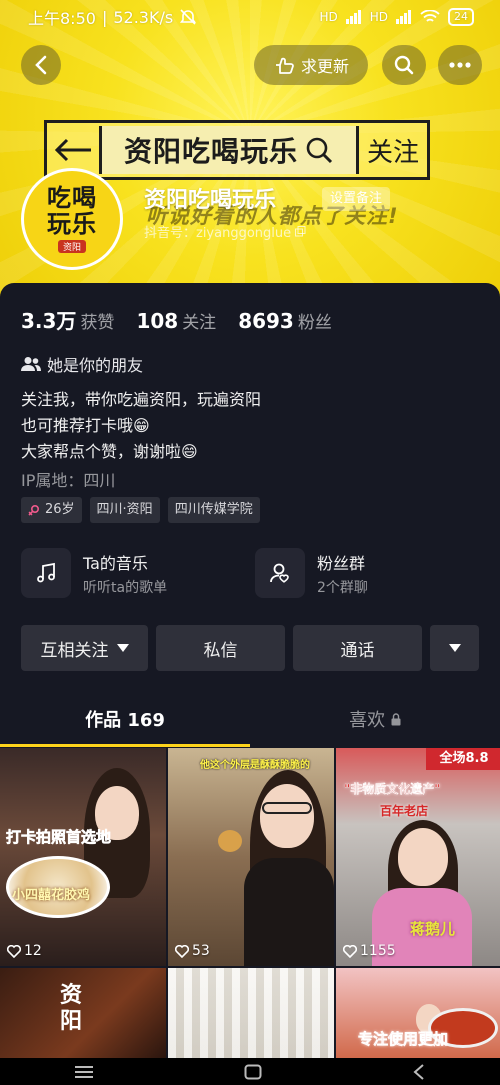  Describe the element at coordinates (62, 18) in the screenshot. I see `status-time: 上午8:50` at that location.